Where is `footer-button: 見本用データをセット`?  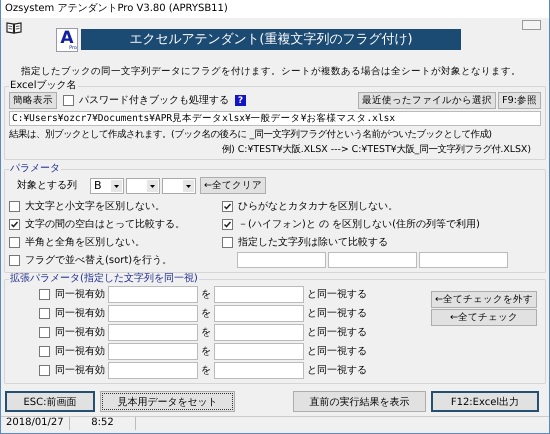
footer-button: 見本用データをセット is located at coordinates (167, 401).